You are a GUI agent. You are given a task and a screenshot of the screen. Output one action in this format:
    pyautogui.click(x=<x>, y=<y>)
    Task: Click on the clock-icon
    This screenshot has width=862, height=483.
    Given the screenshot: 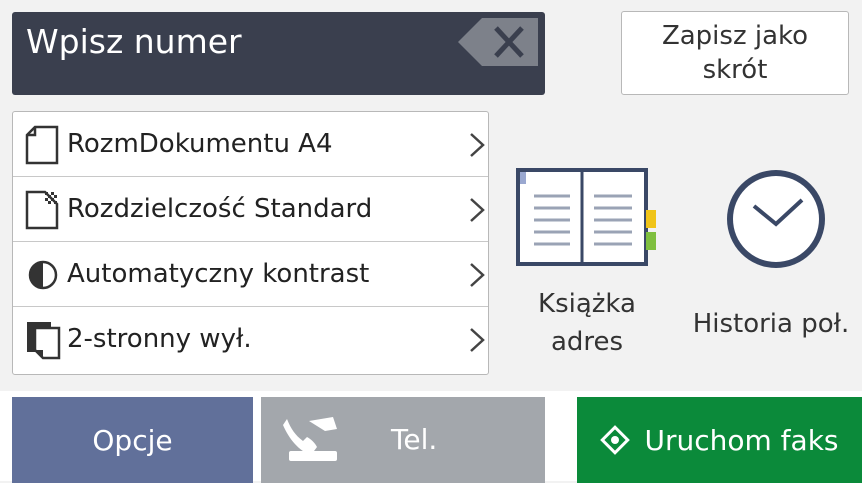 What is the action you would take?
    pyautogui.click(x=776, y=219)
    